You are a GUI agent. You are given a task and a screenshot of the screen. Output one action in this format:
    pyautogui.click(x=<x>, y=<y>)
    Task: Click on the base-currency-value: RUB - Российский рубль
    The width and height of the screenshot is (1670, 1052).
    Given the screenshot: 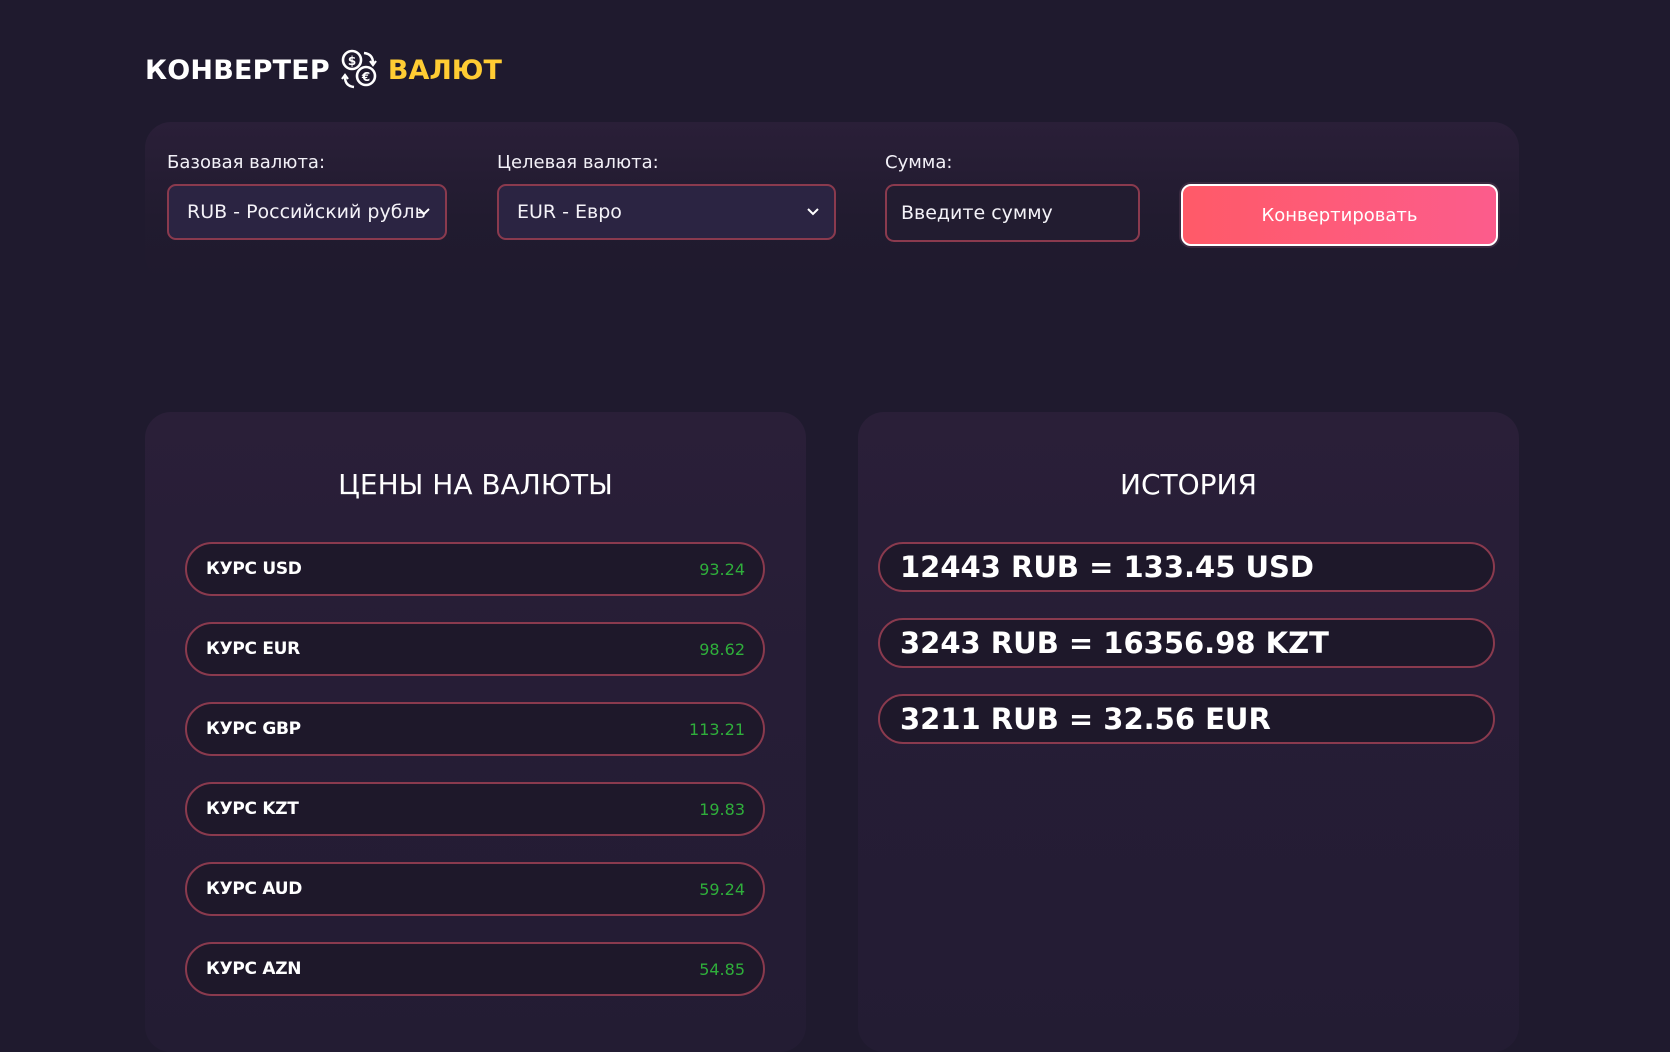 What is the action you would take?
    pyautogui.click(x=306, y=212)
    